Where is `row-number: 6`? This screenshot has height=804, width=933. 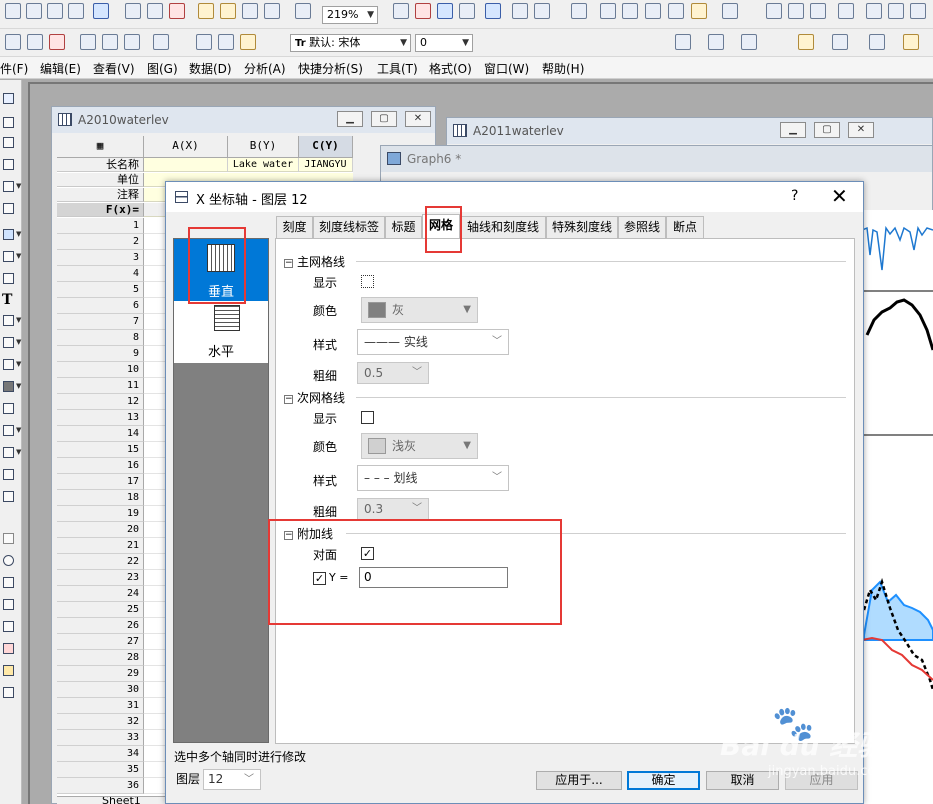 row-number: 6 is located at coordinates (100, 306).